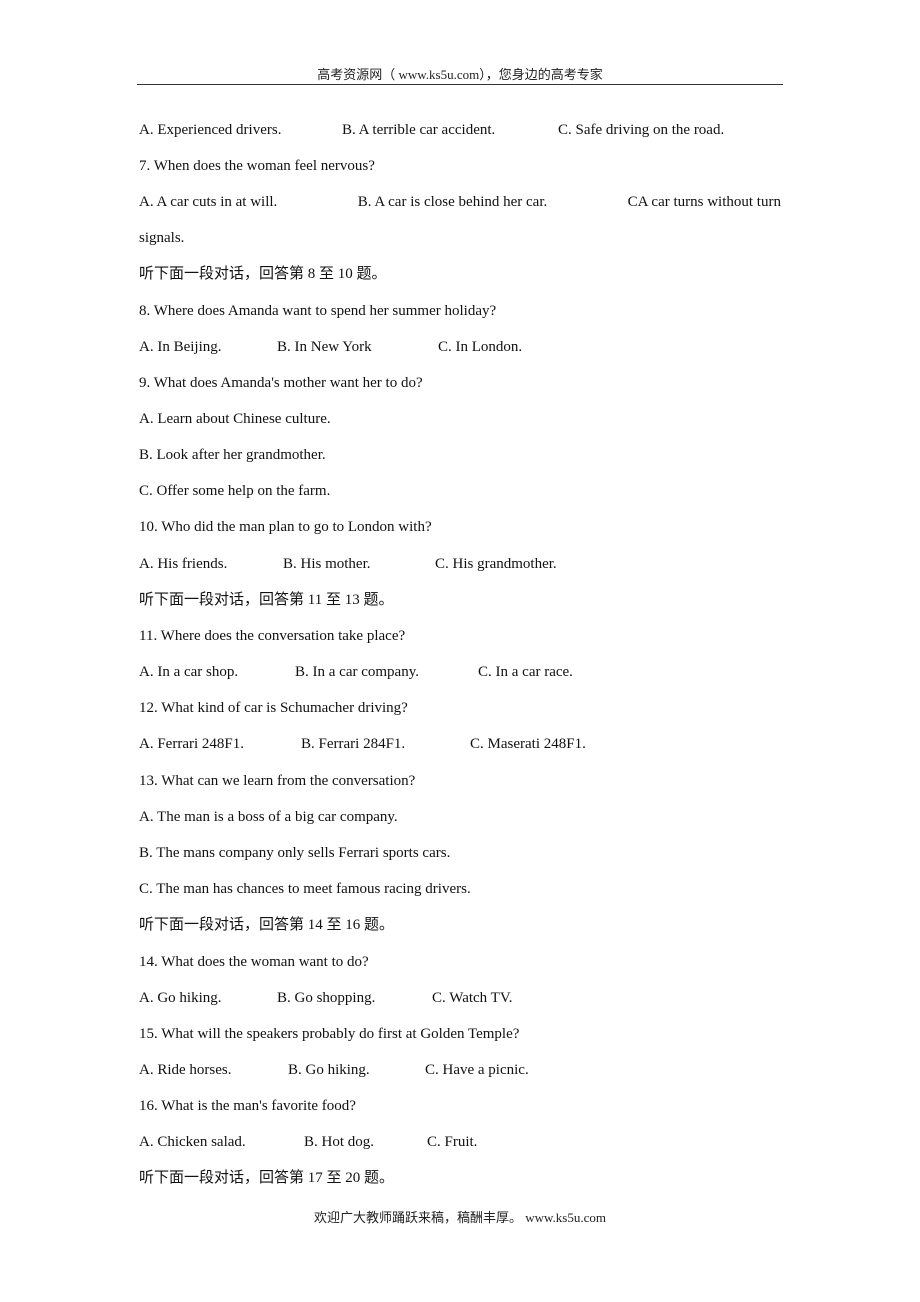  Describe the element at coordinates (257, 166) in the screenshot. I see `q7-question: 7. When does the woman feel nervous?` at that location.